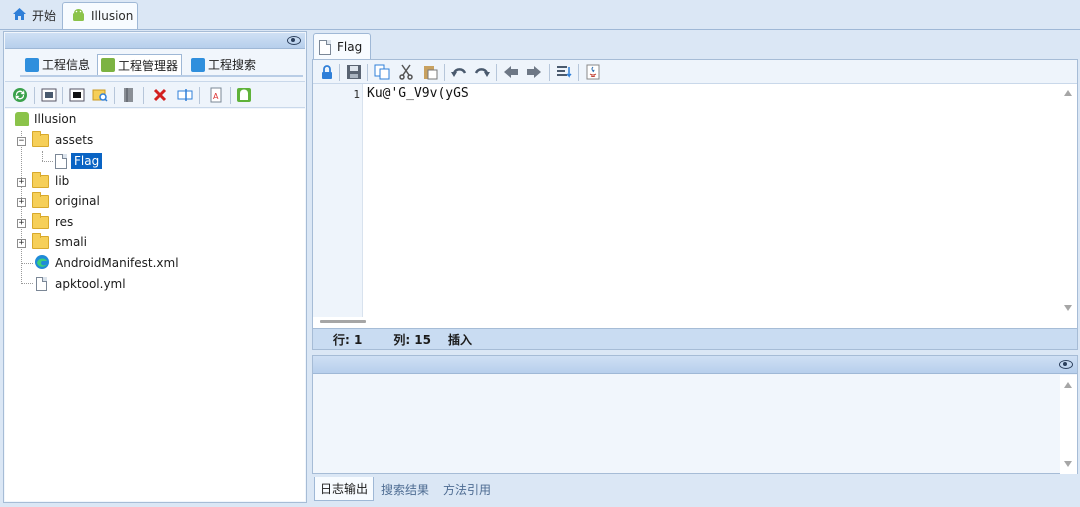 This screenshot has height=507, width=1080. I want to click on cut-icon, so click(406, 72).